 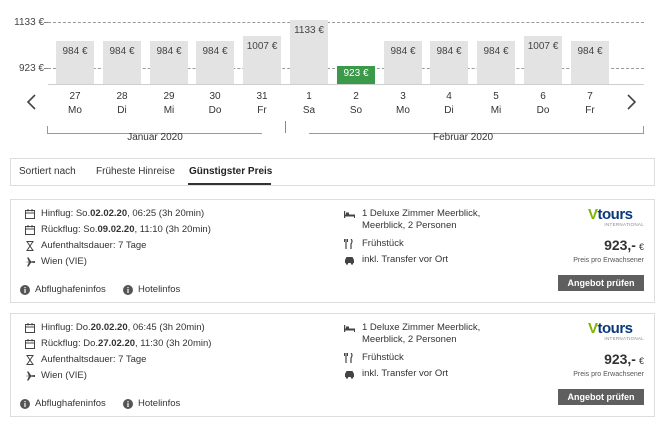 I want to click on stay-duration: Aufenthaltsdauer: 7 Tage, so click(x=94, y=359).